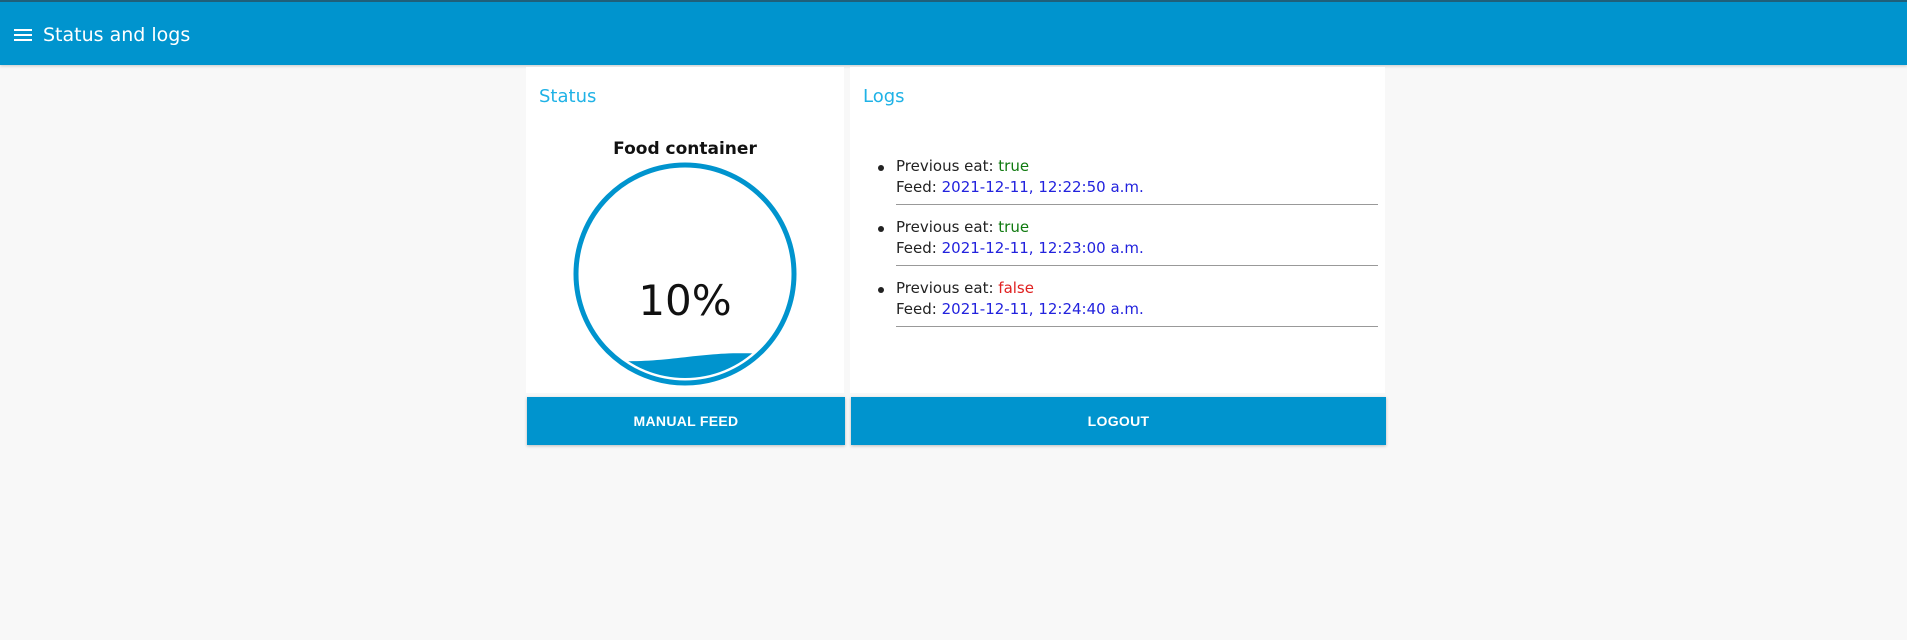 The image size is (1907, 640). Describe the element at coordinates (1042, 248) in the screenshot. I see `feed-timestamp: 2021-12-11, 12:23:00 a.m.` at that location.